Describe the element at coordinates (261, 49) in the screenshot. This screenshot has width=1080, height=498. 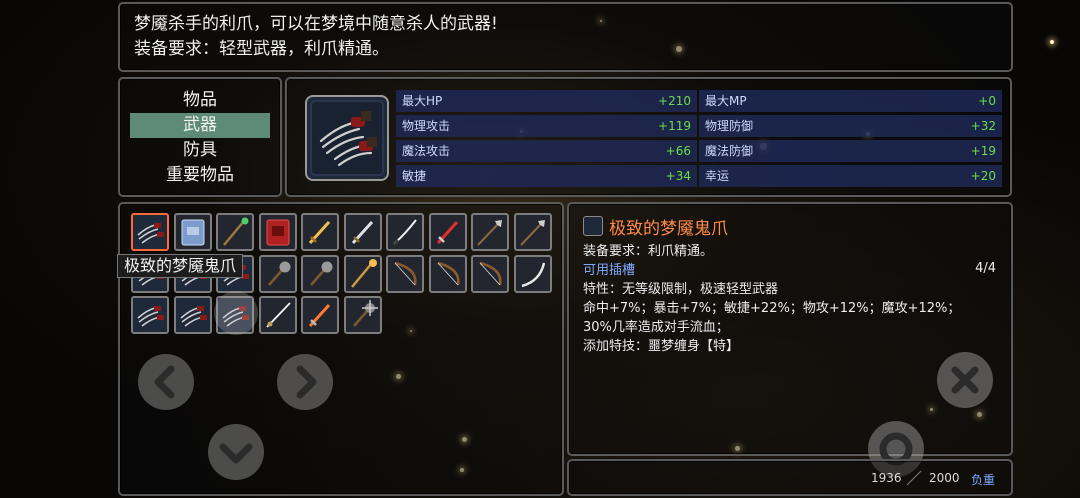
I see `description-line-2: 装备要求：轻型武器，利爪精通。` at that location.